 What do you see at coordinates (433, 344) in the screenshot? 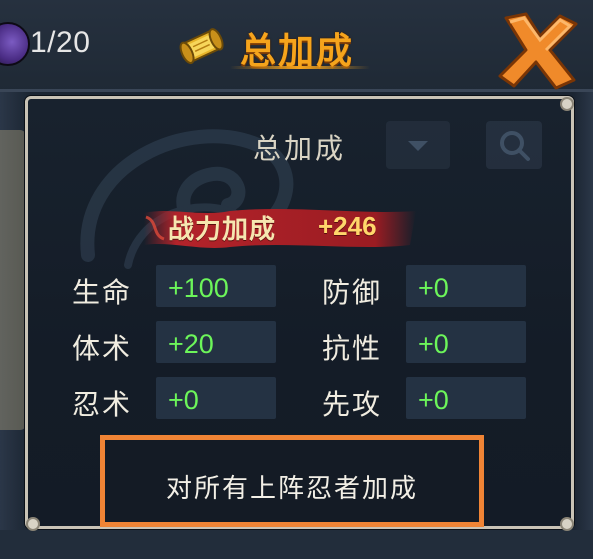
I see `stat-value-resistance: +0` at bounding box center [433, 344].